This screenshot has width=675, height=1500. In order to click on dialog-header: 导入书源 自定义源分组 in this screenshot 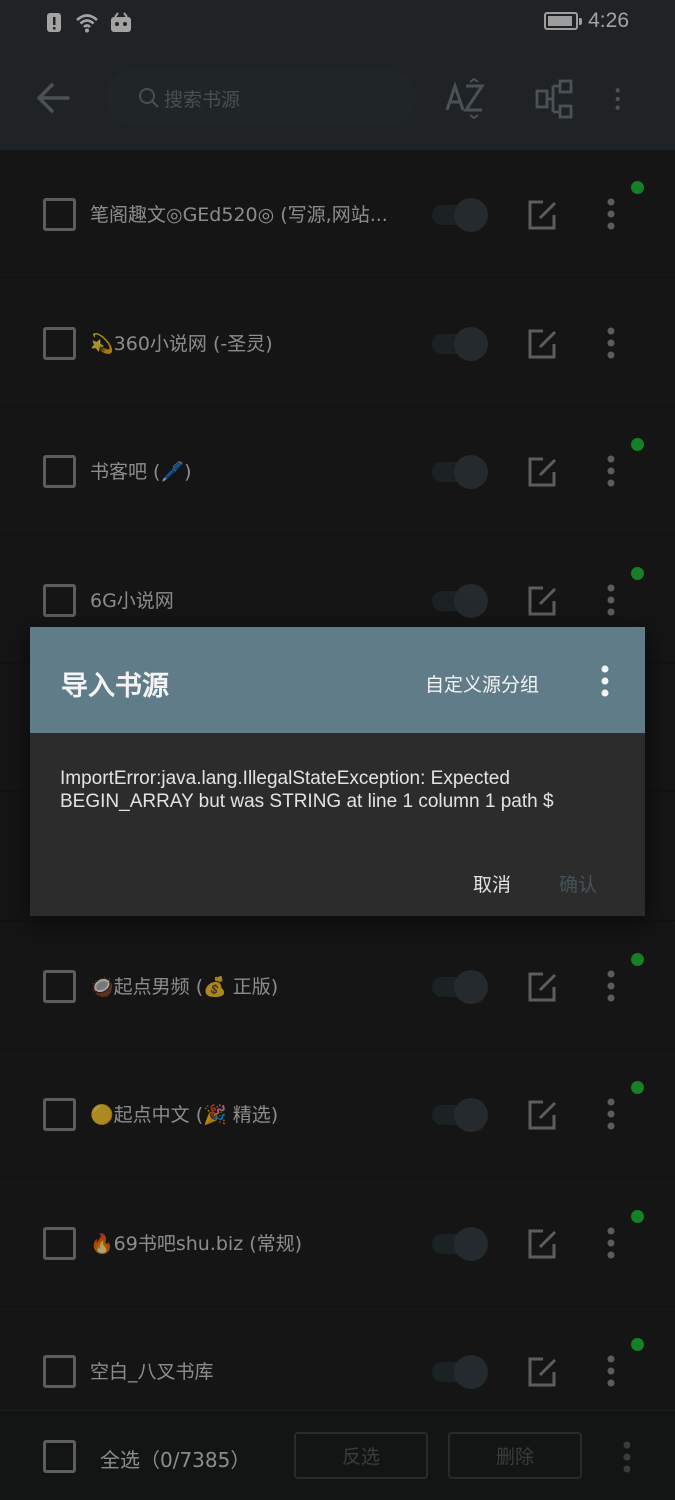, I will do `click(337, 680)`.